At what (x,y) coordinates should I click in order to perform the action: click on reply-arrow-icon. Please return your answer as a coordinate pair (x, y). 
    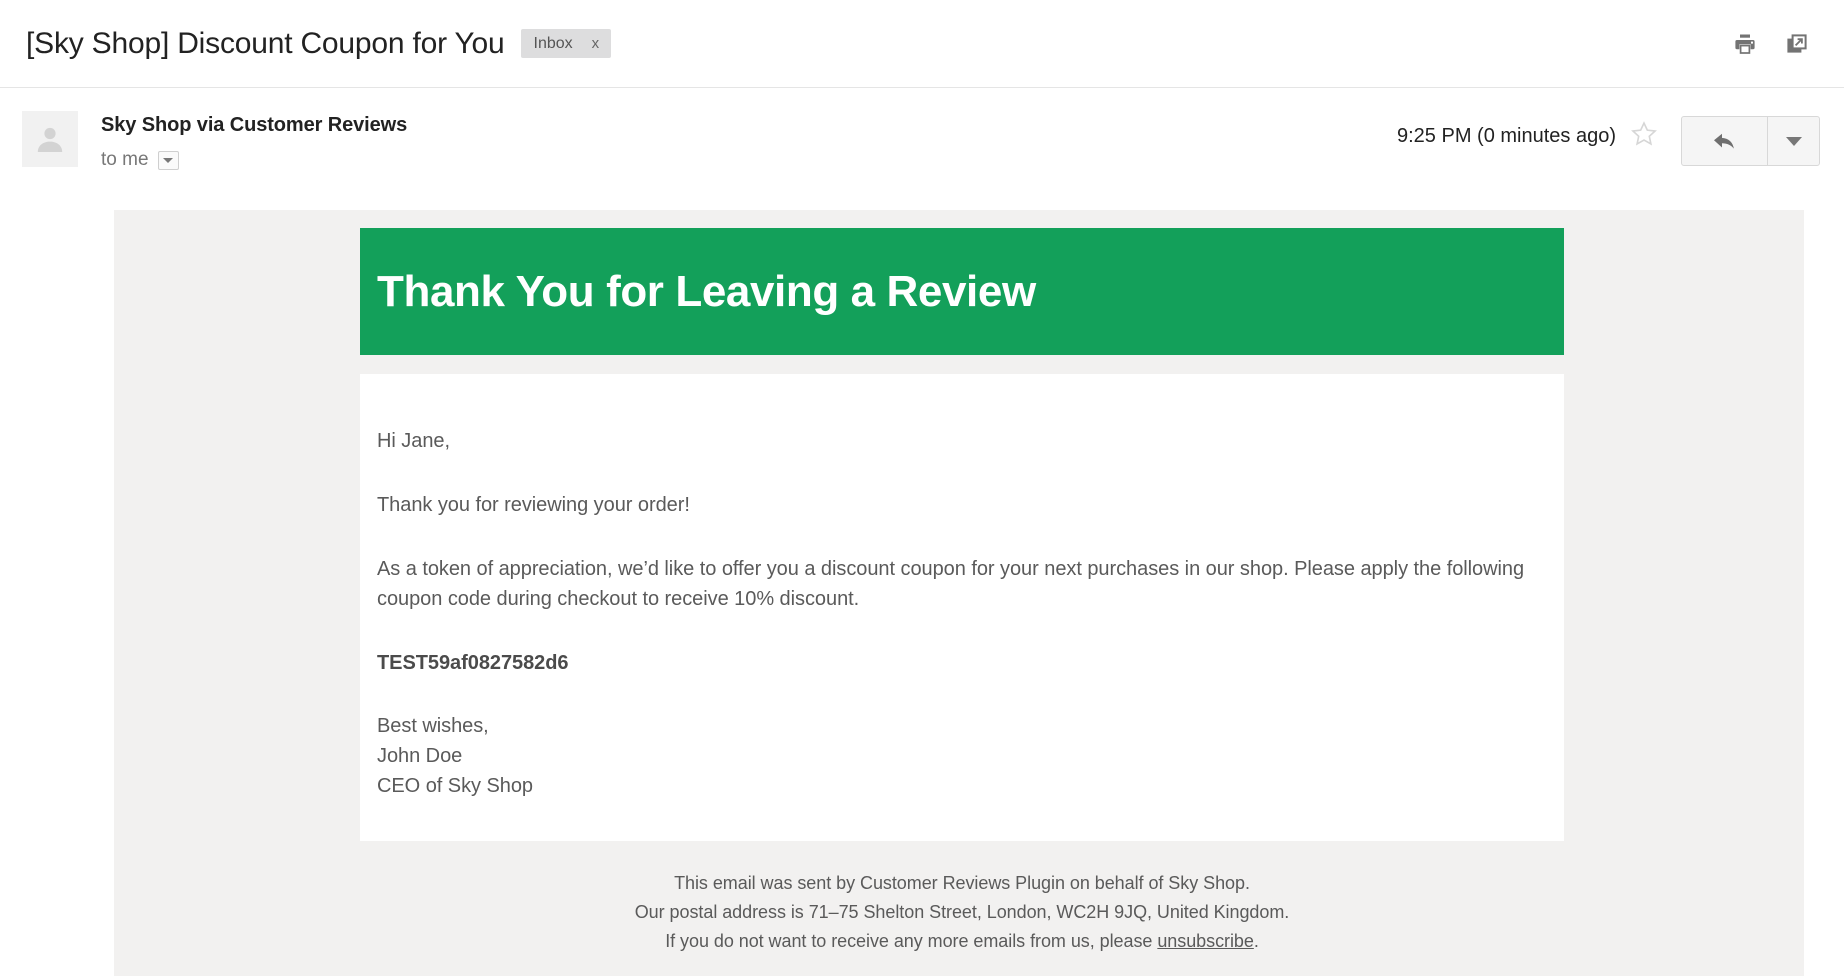
    Looking at the image, I should click on (1723, 141).